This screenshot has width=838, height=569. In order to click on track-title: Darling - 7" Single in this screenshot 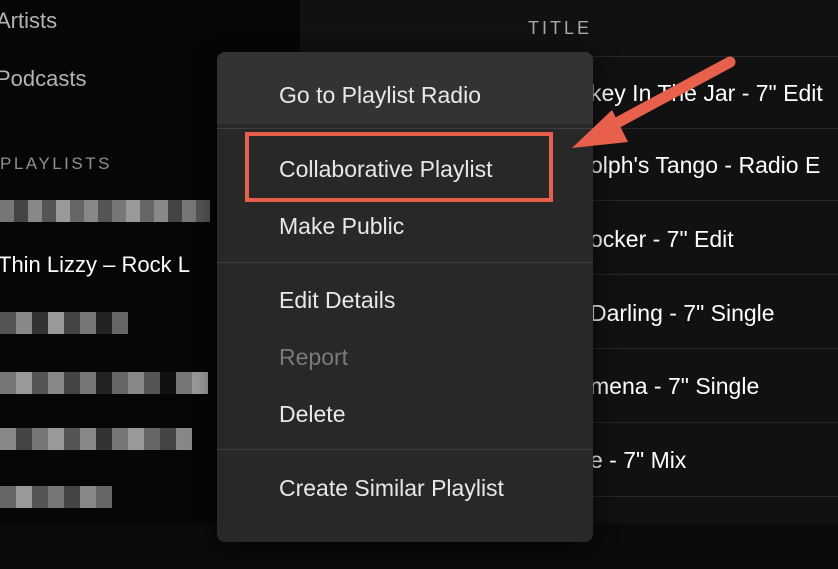, I will do `click(682, 313)`.